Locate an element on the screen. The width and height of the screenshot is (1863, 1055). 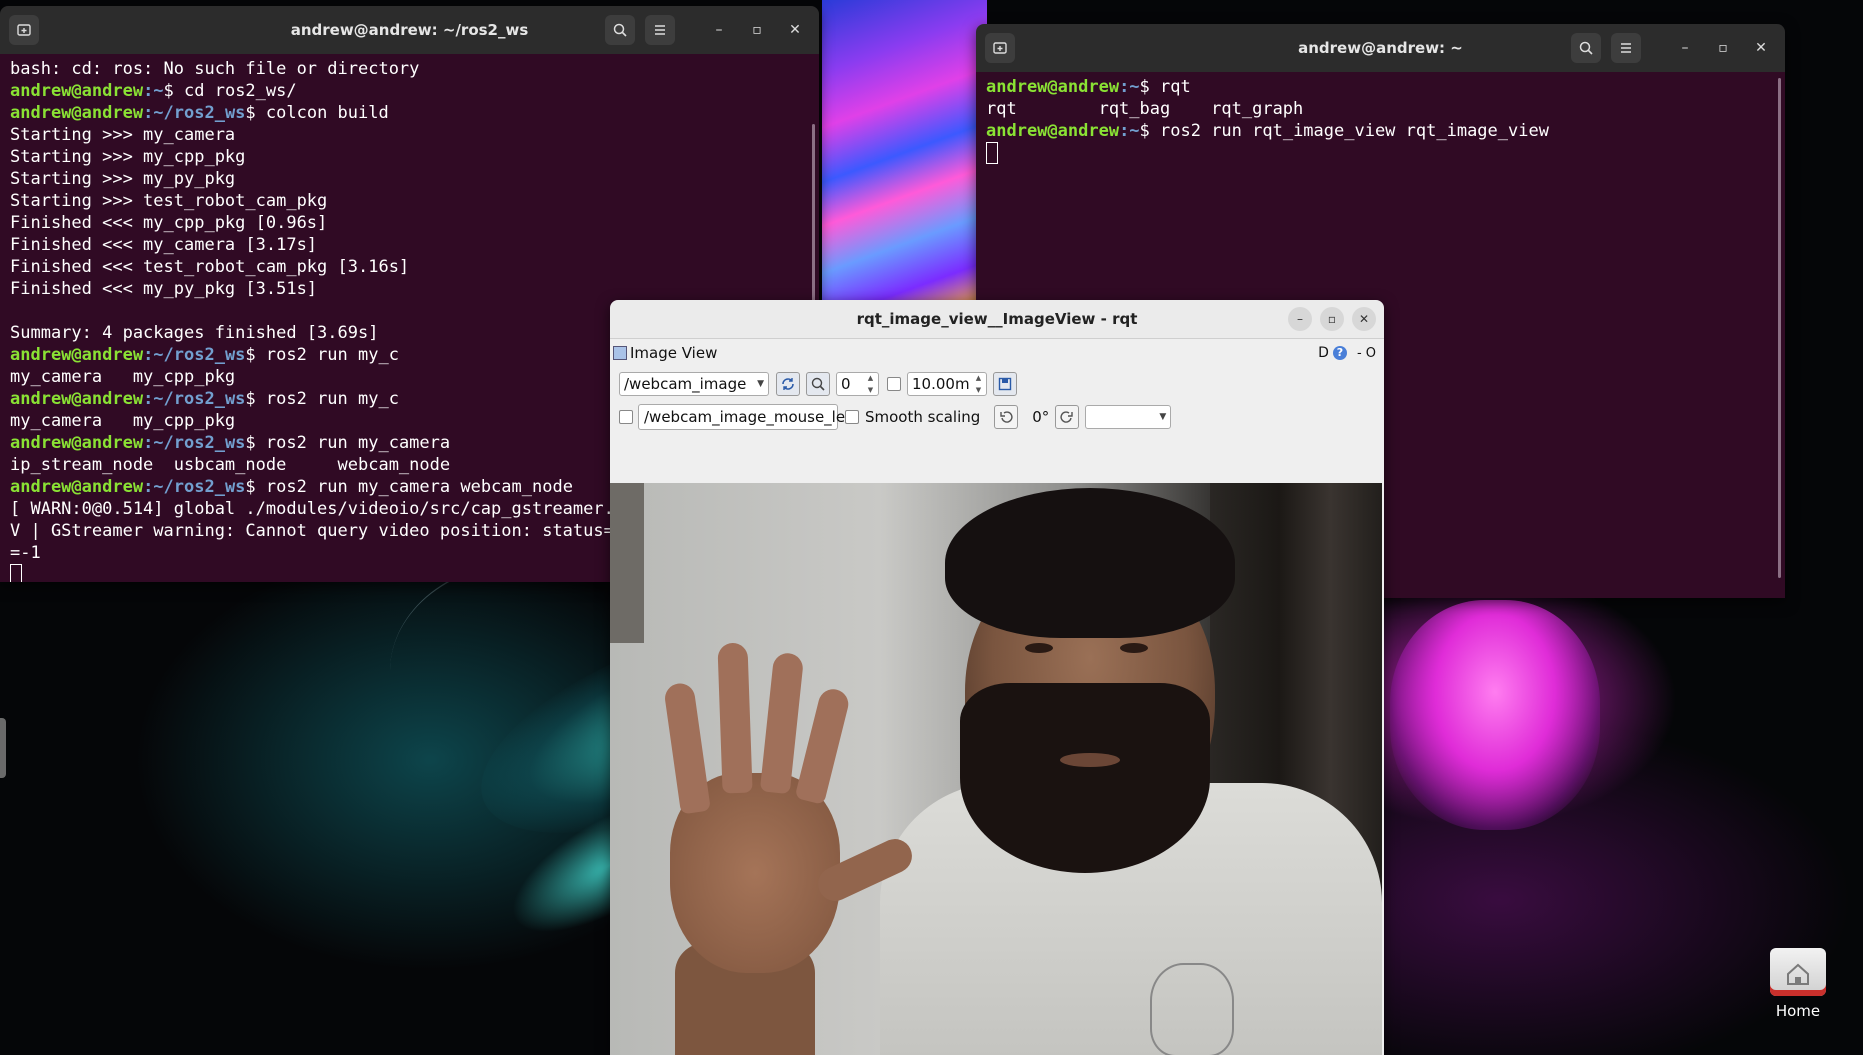
refresh-topics-button is located at coordinates (788, 383).